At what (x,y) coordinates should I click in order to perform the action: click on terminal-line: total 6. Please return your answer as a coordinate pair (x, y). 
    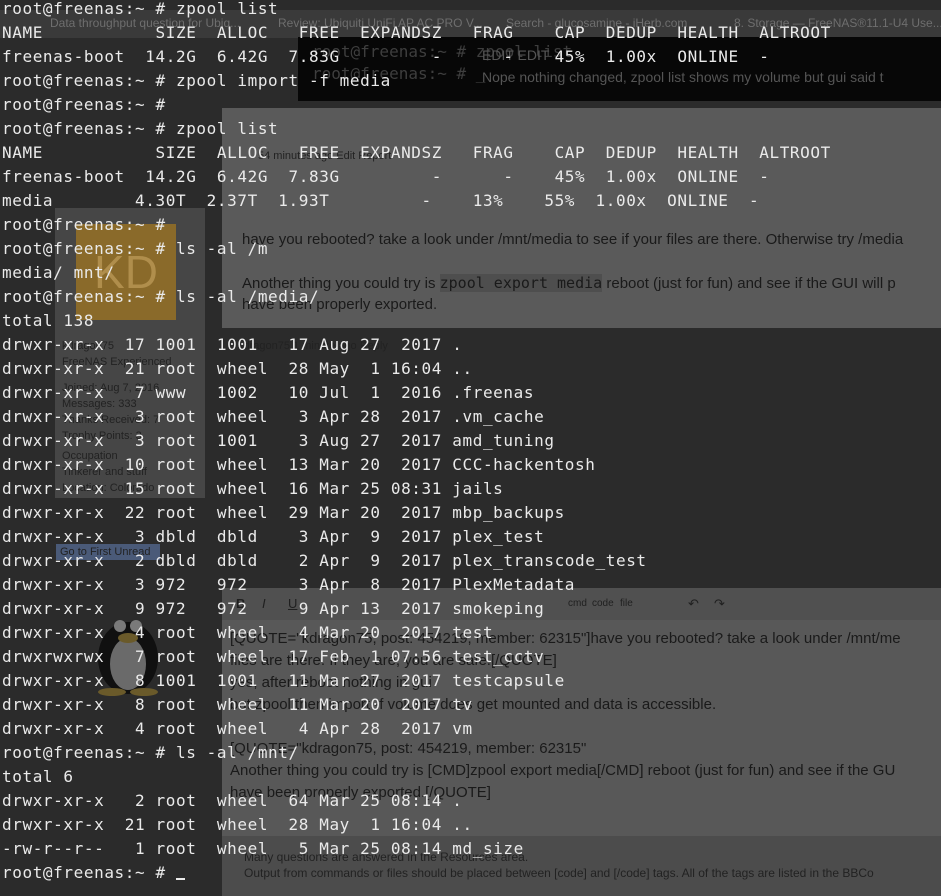
    Looking at the image, I should click on (38, 776).